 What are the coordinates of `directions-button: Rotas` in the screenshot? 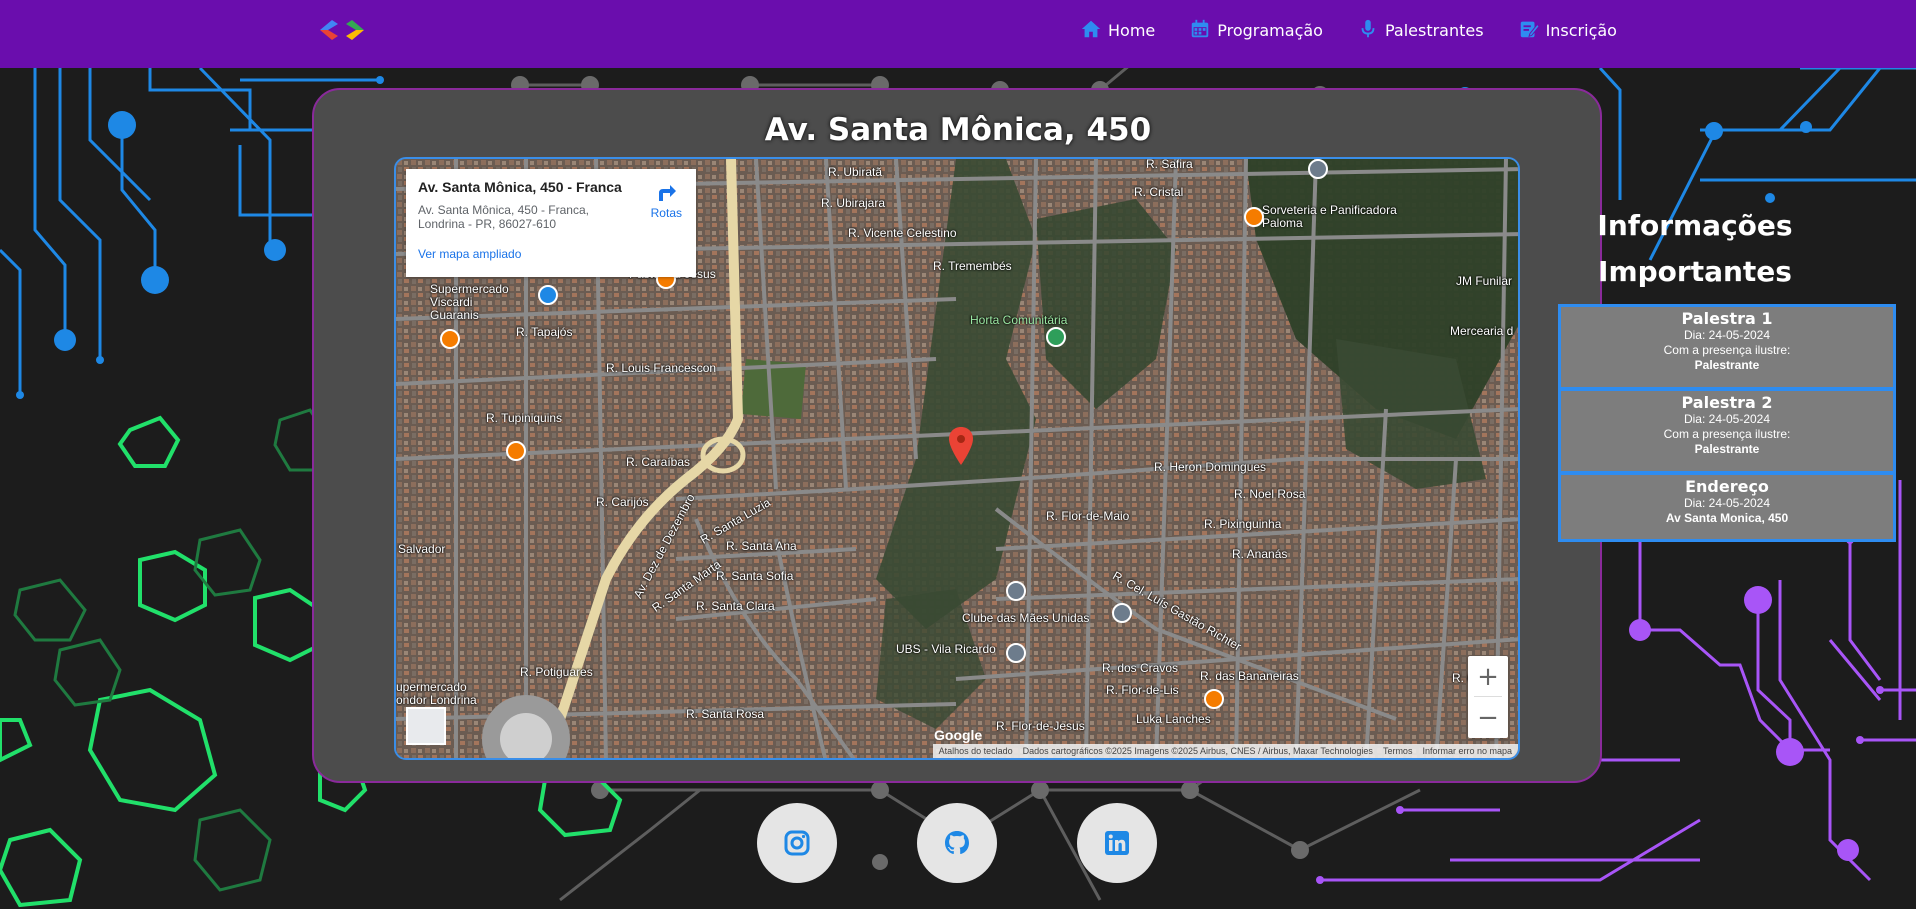 It's located at (666, 200).